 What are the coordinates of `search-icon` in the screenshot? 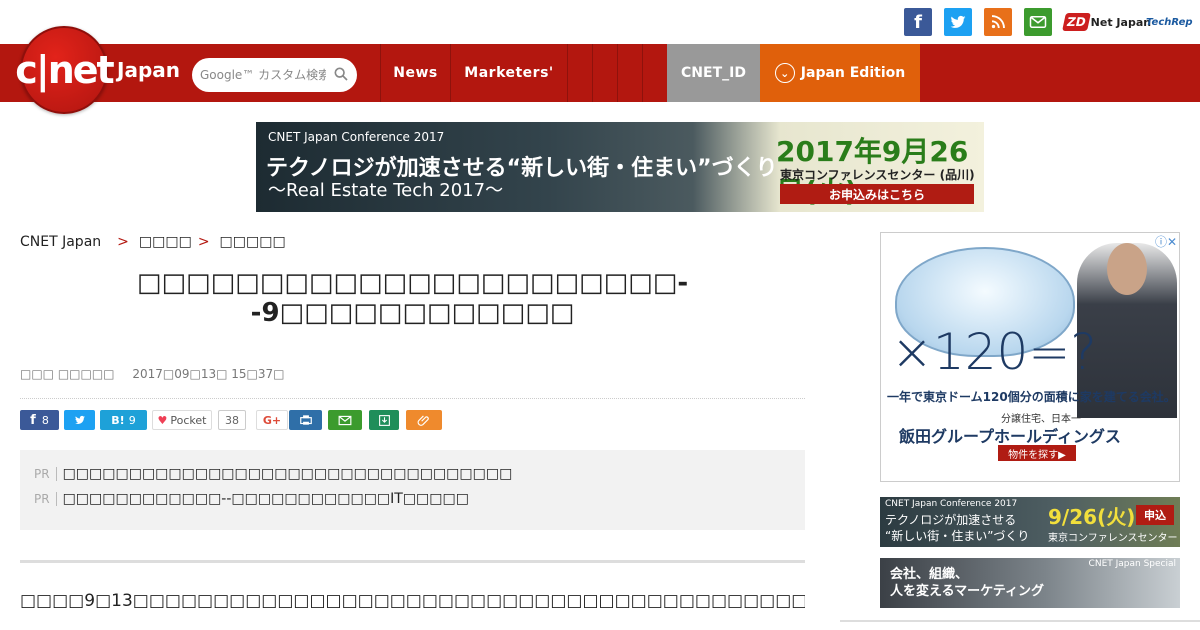 It's located at (341, 74).